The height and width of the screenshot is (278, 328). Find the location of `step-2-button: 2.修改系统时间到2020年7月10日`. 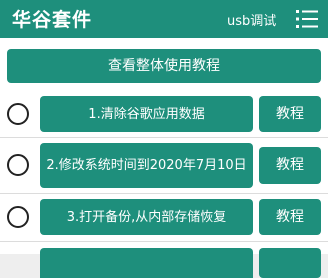

step-2-button: 2.修改系统时间到2020年7月10日 is located at coordinates (146, 165).